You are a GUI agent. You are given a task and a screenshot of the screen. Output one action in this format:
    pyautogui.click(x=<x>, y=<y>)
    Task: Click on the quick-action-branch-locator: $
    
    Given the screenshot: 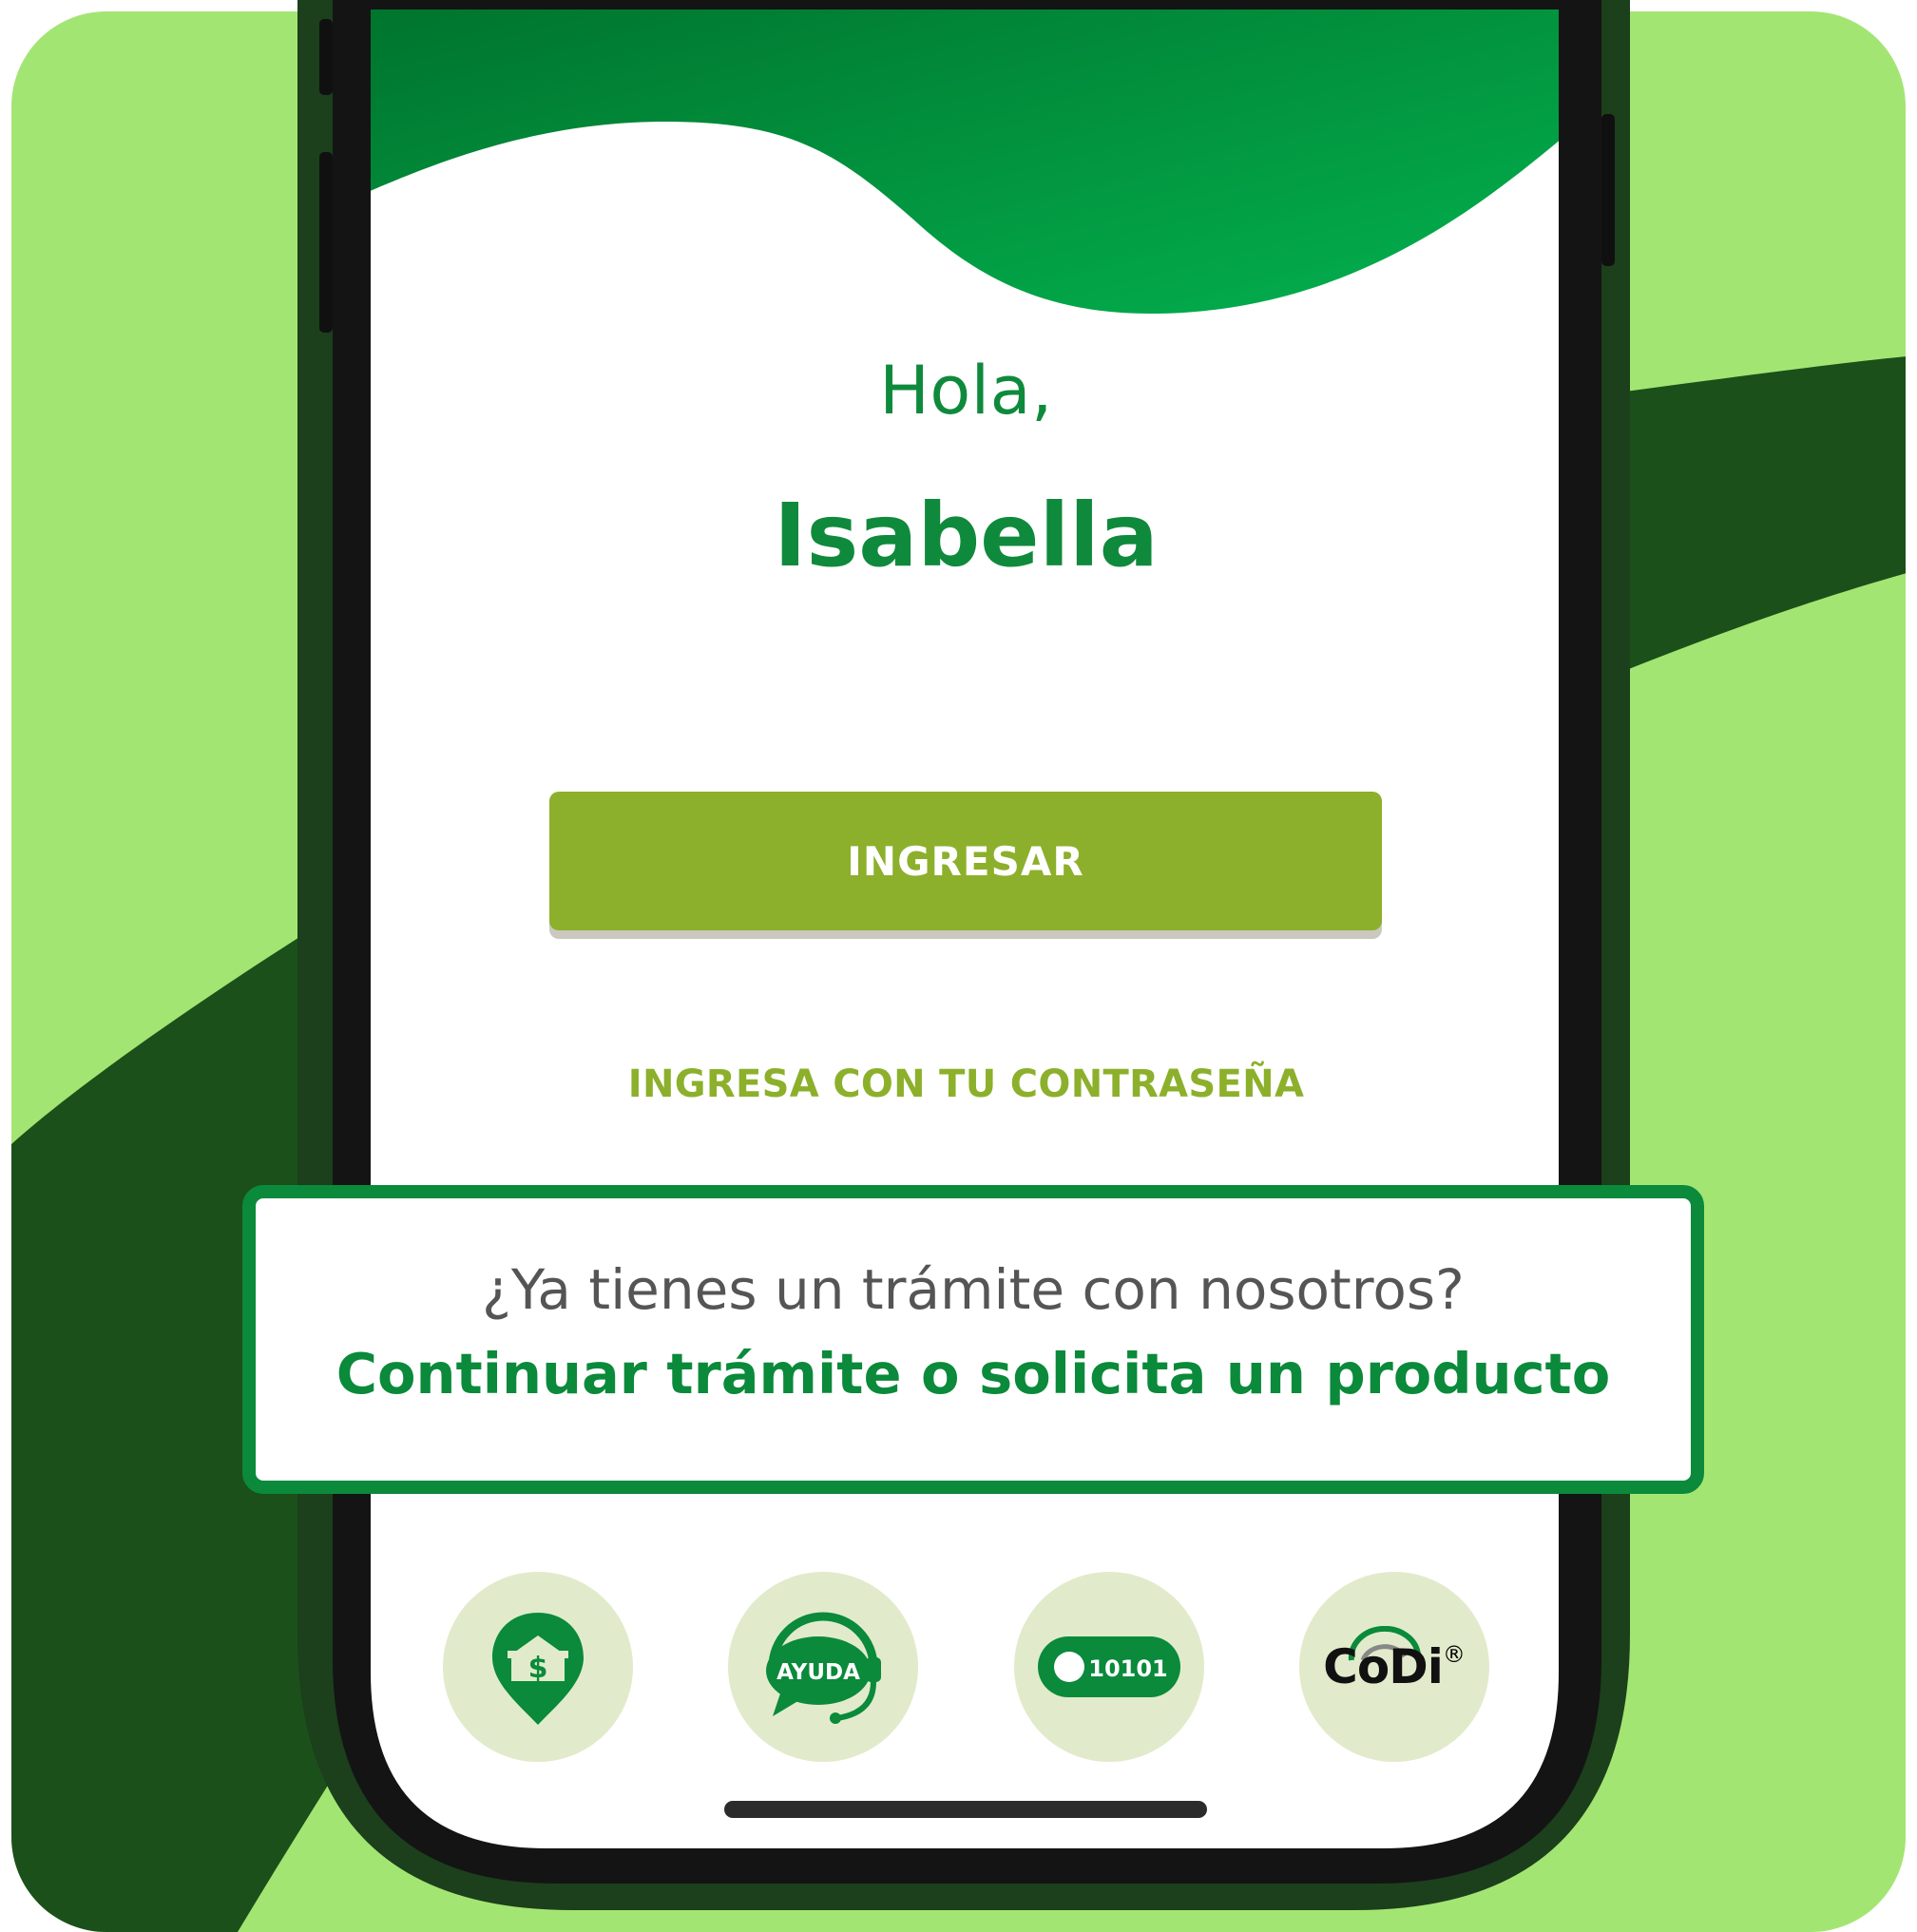 What is the action you would take?
    pyautogui.click(x=538, y=1667)
    